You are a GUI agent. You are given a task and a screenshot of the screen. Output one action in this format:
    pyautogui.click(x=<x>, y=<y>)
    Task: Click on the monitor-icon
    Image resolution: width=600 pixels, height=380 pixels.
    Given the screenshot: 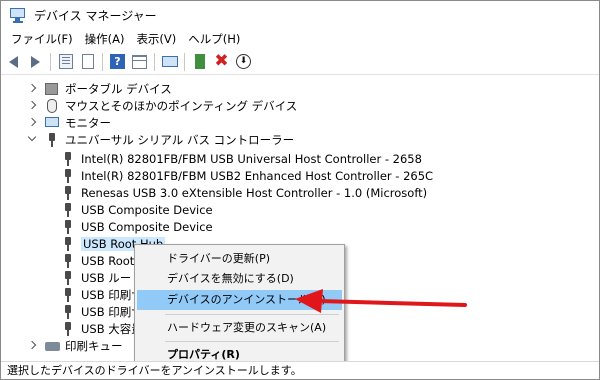 What is the action you would take?
    pyautogui.click(x=52, y=123)
    